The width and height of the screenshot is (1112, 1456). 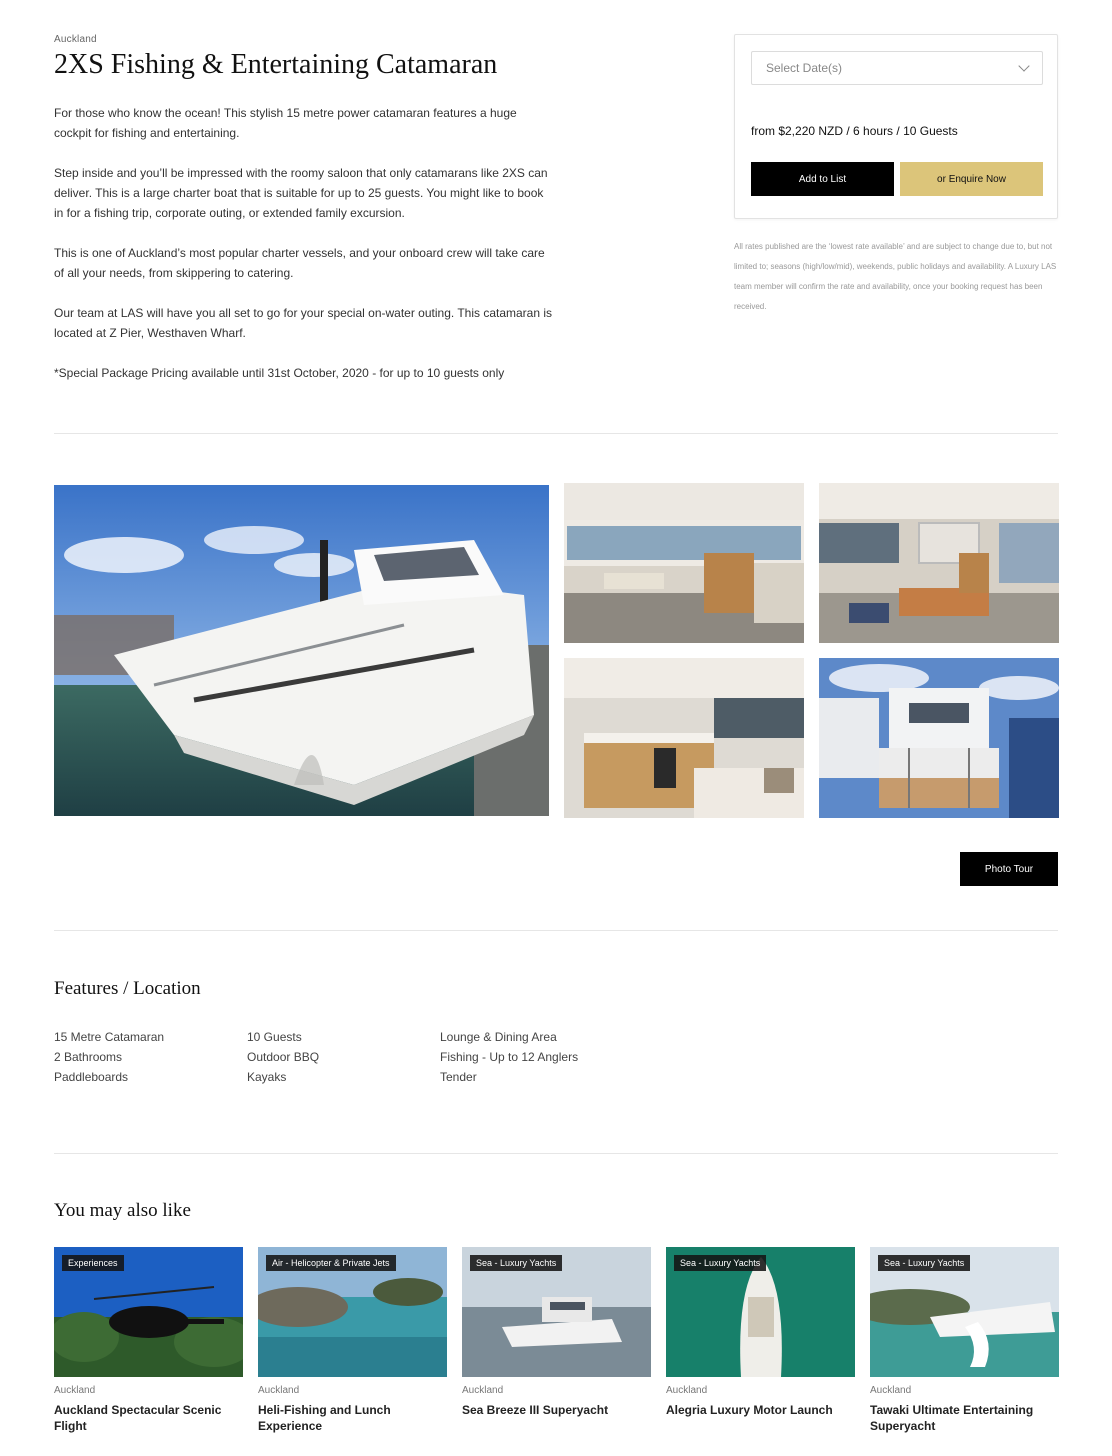 I want to click on feature-item: Kayaks, so click(x=267, y=1077).